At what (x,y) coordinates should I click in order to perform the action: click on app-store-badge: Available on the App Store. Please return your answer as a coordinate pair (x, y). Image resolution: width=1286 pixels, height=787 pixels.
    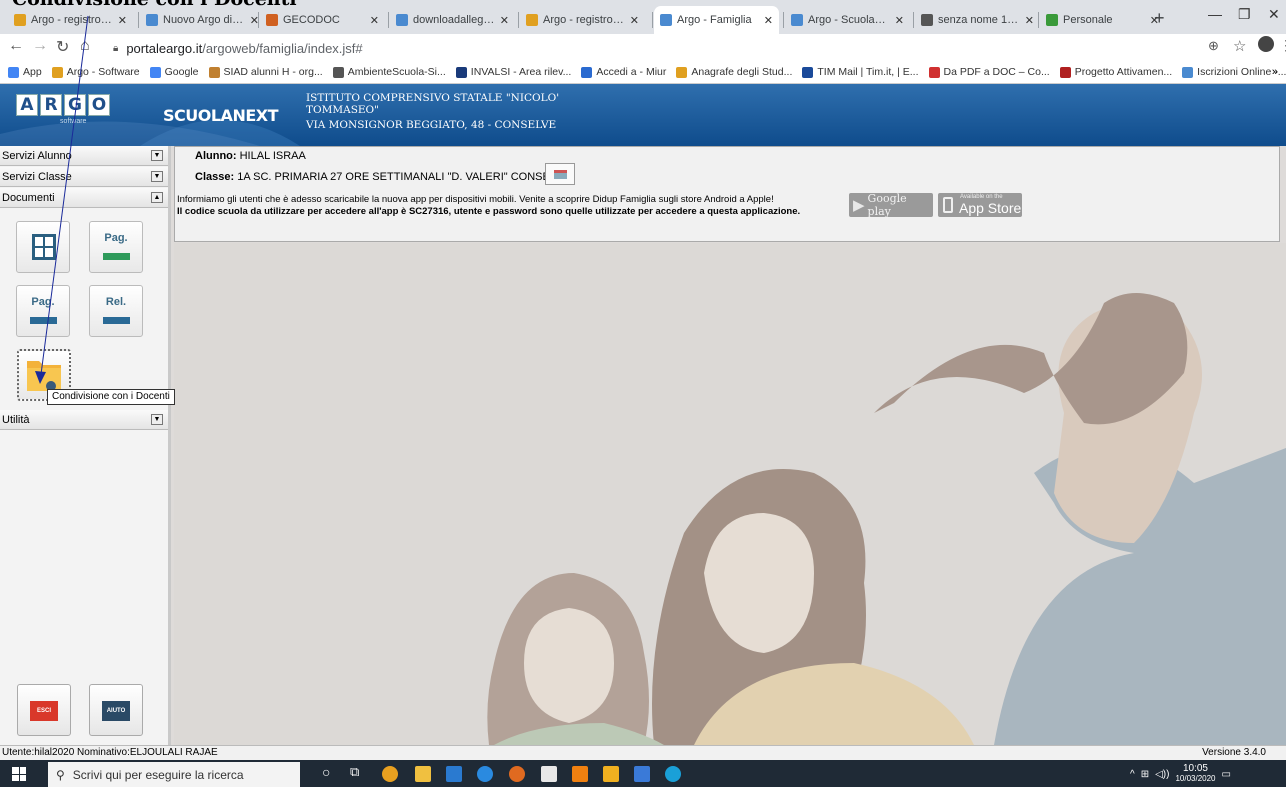
    Looking at the image, I should click on (980, 205).